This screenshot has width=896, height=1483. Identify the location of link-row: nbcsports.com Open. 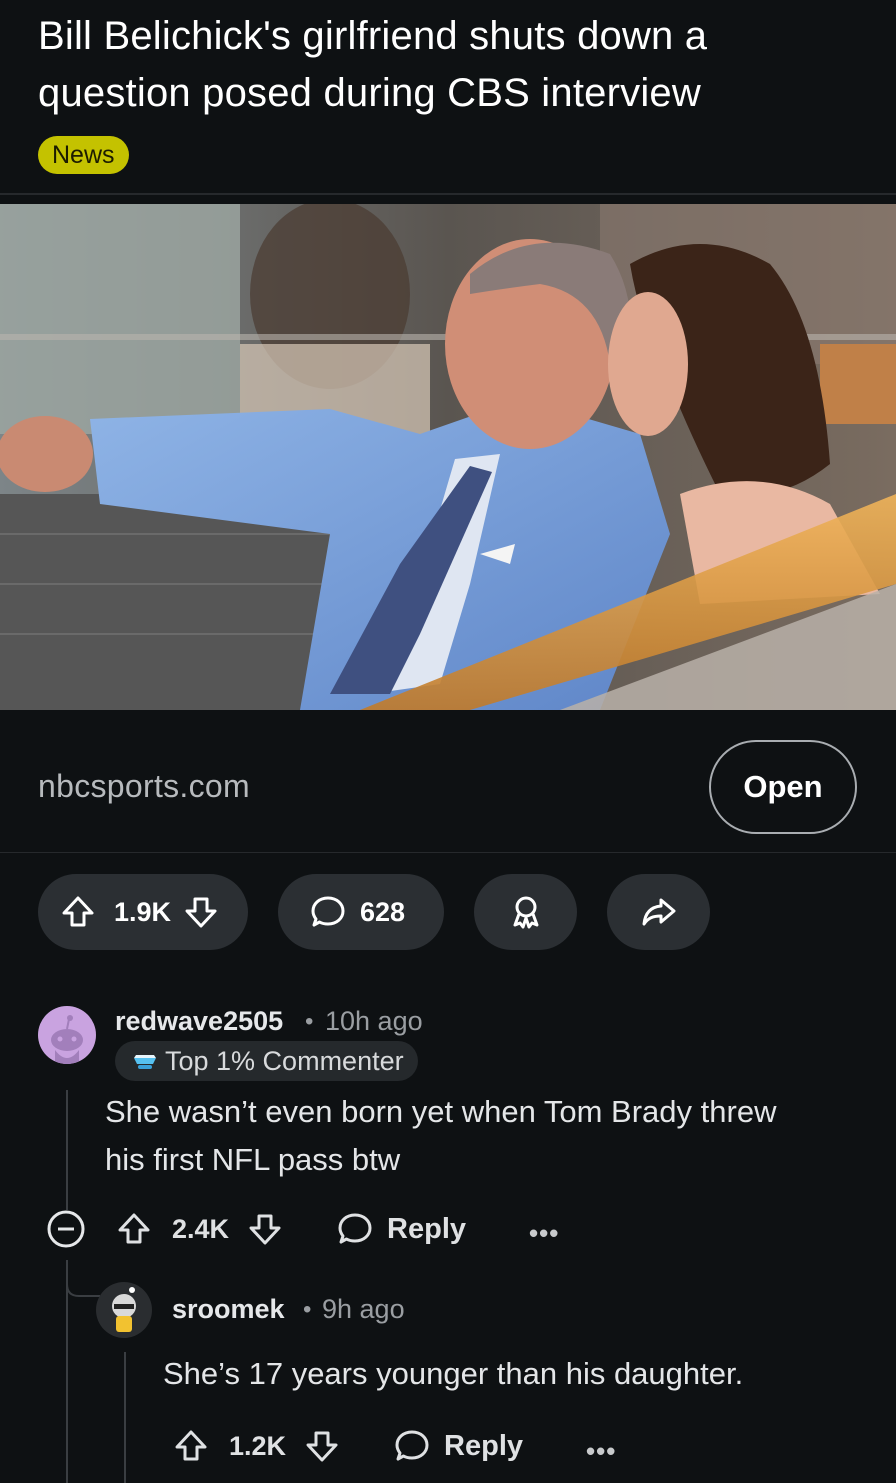
(448, 786).